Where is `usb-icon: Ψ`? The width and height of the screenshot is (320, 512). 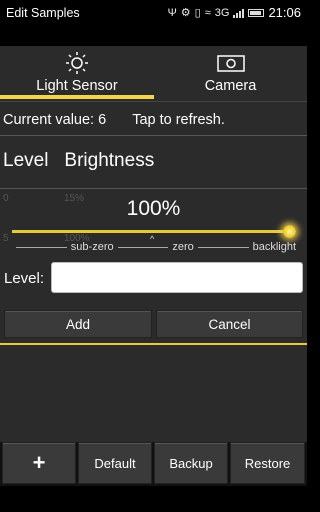
usb-icon: Ψ is located at coordinates (172, 12).